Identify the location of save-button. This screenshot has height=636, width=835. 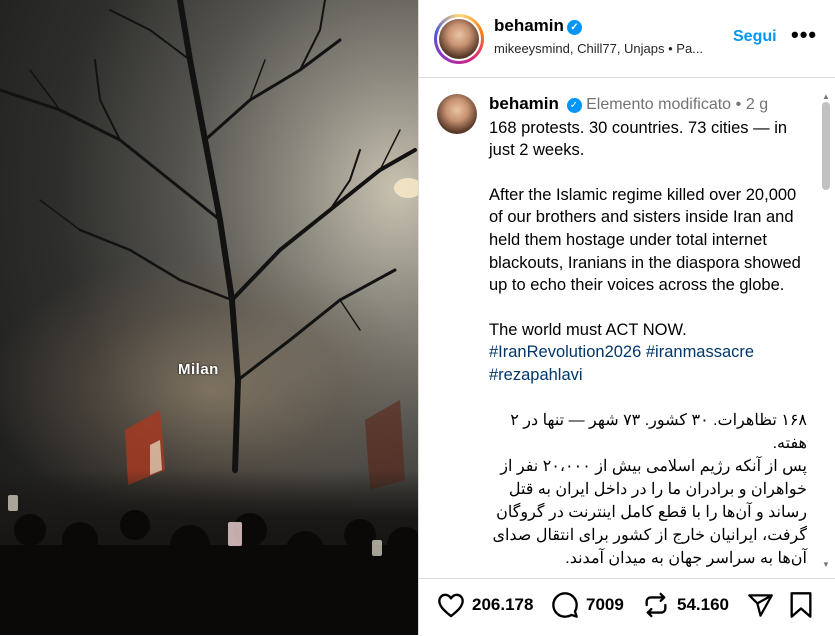
(801, 605).